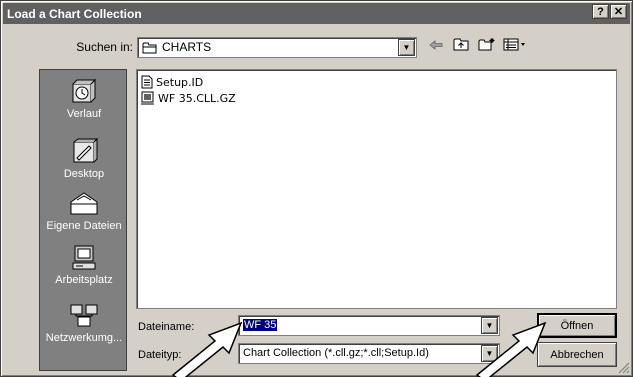 Image resolution: width=633 pixels, height=377 pixels. What do you see at coordinates (74, 13) in the screenshot?
I see `window-title: Load a Chart Collection` at bounding box center [74, 13].